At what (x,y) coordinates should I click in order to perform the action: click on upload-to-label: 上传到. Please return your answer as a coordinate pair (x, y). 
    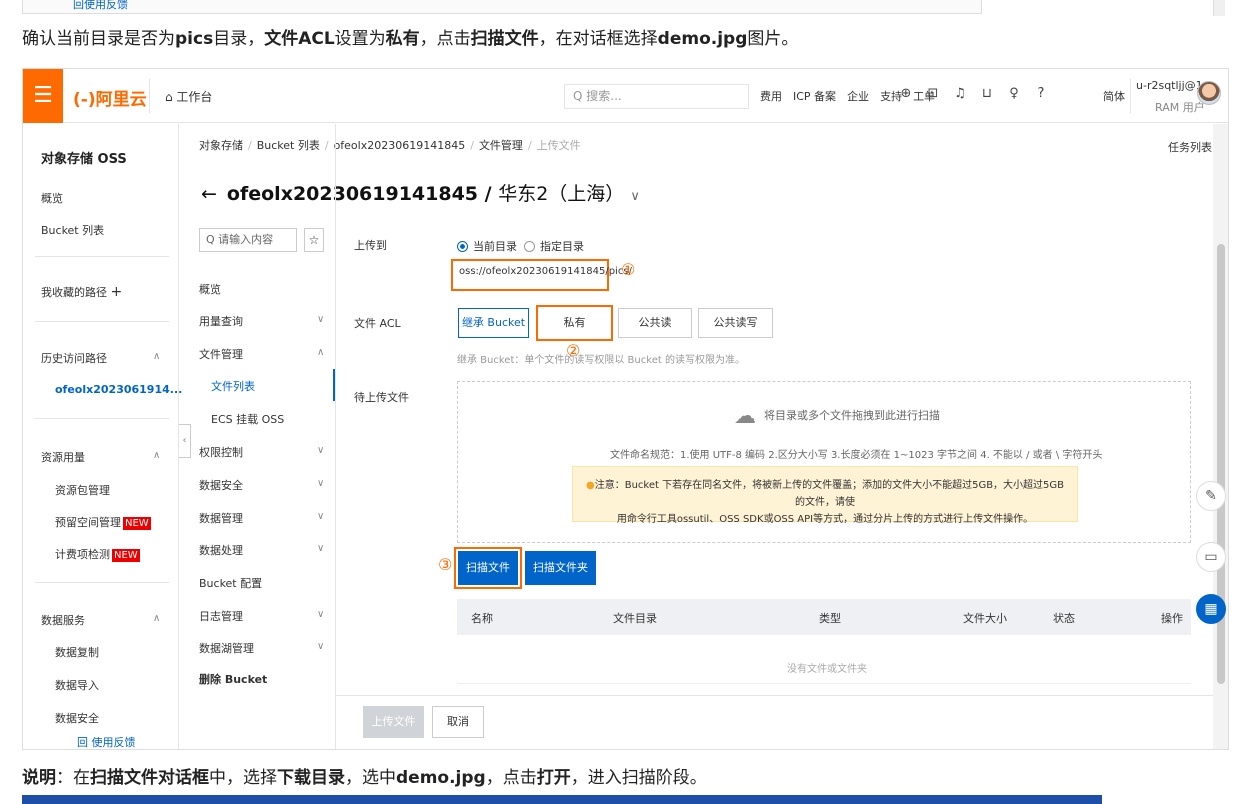
    Looking at the image, I should click on (370, 245).